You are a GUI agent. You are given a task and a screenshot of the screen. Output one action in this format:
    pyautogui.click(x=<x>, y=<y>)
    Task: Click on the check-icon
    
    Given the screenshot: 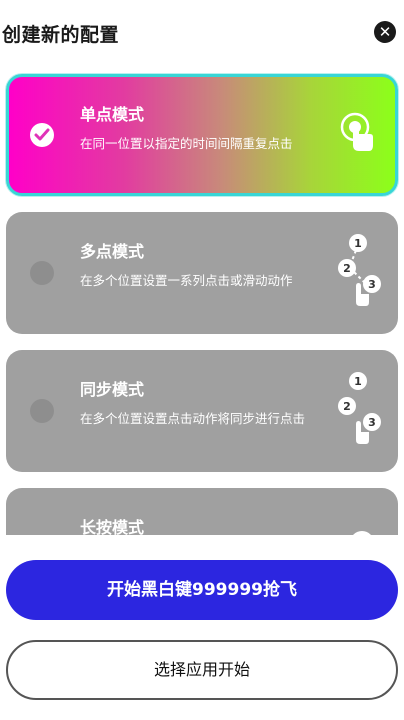 What is the action you would take?
    pyautogui.click(x=42, y=134)
    